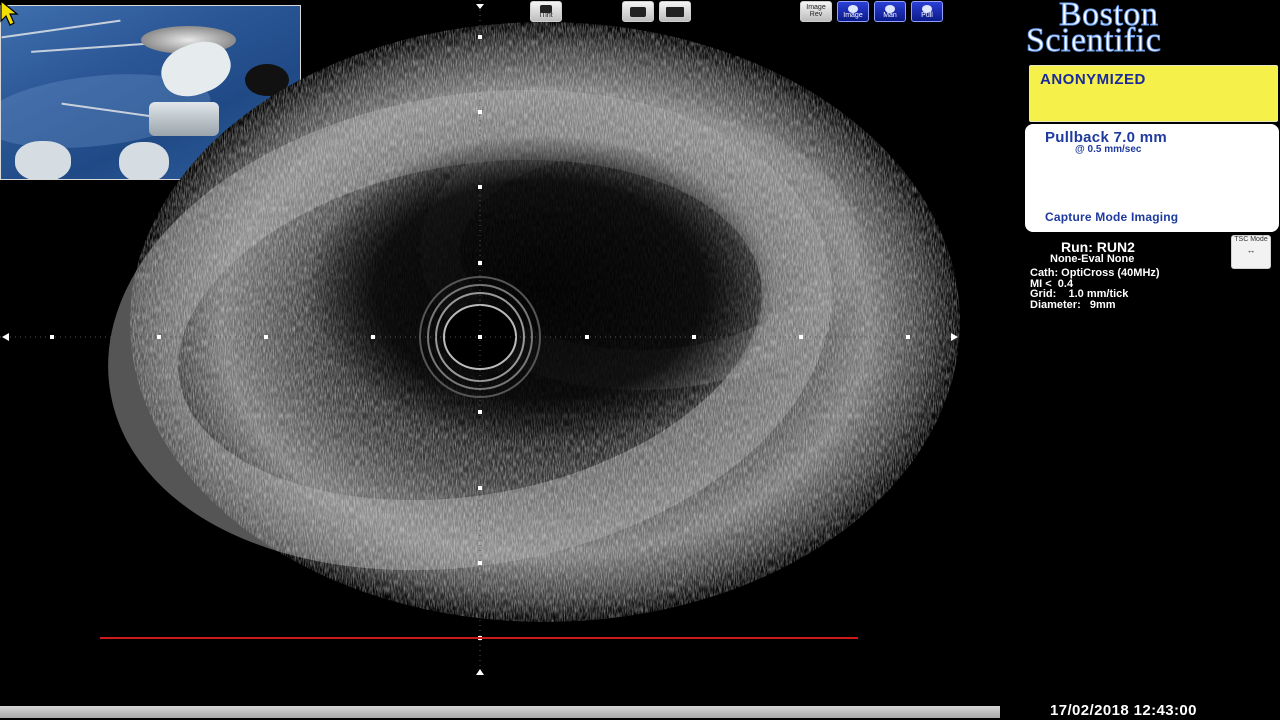 The width and height of the screenshot is (1280, 720). I want to click on capture-mode: Capture Mode Imaging, so click(1112, 217).